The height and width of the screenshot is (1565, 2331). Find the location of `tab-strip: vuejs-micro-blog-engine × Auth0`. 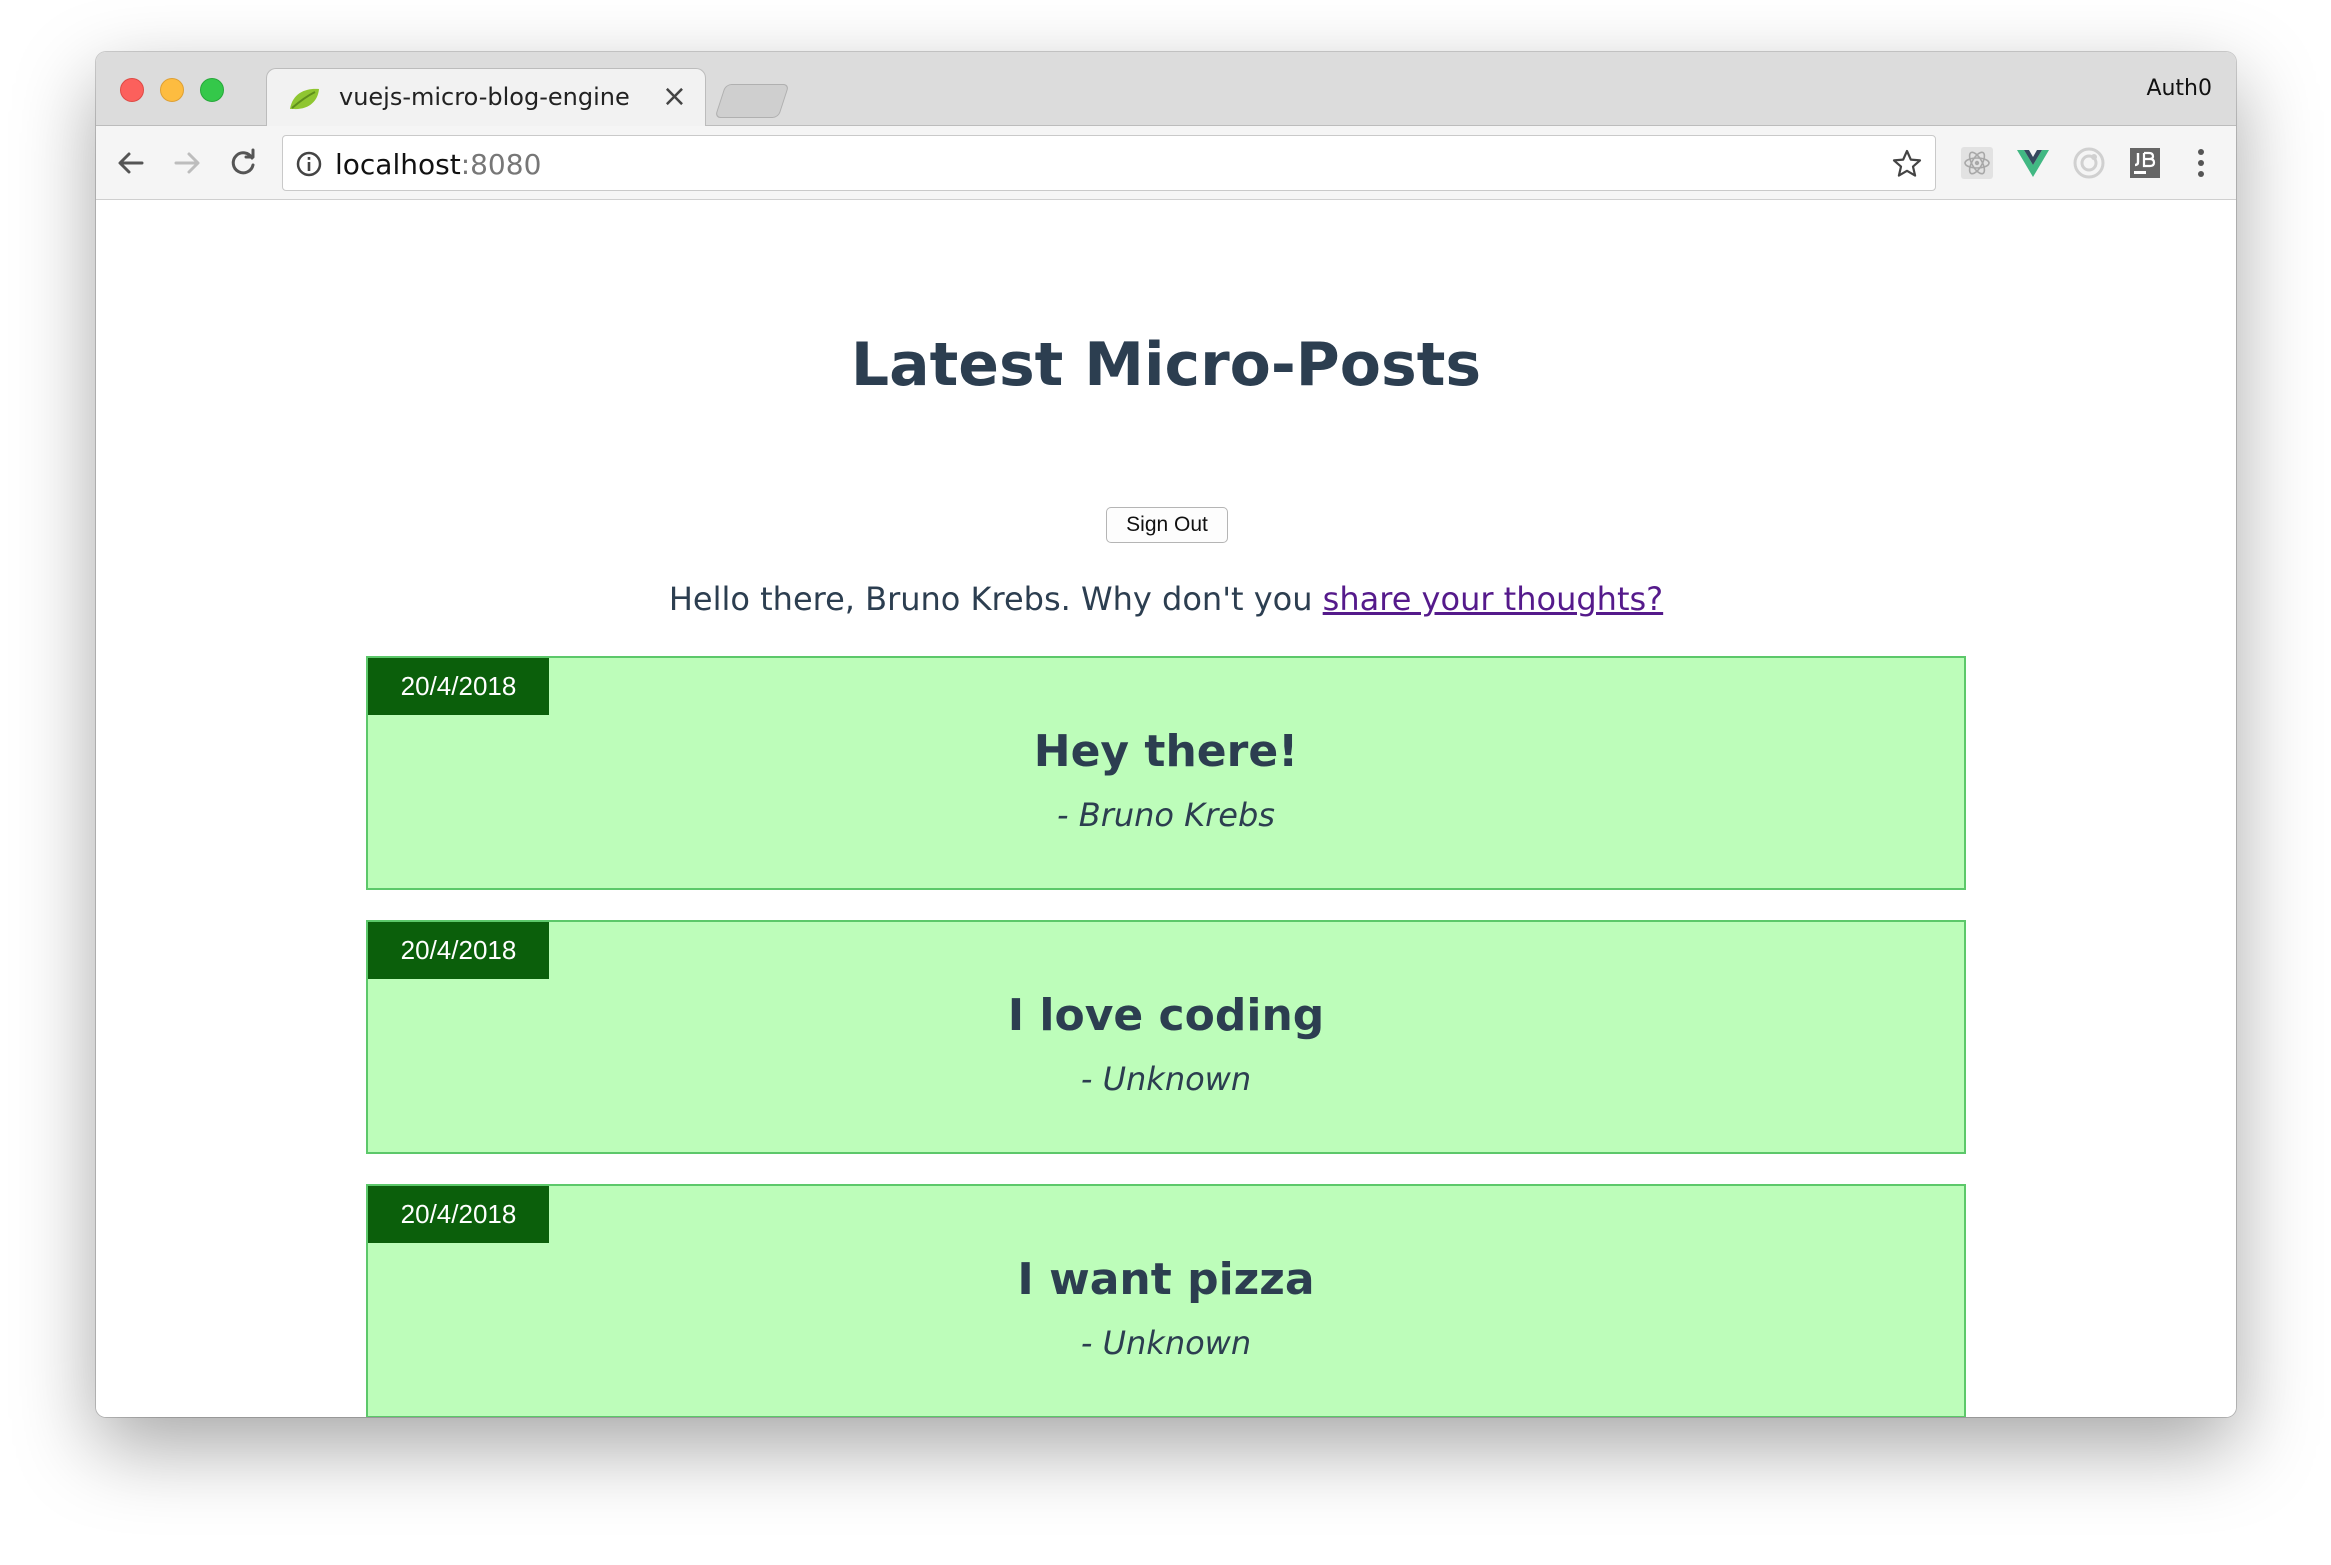

tab-strip: vuejs-micro-blog-engine × Auth0 is located at coordinates (1166, 89).